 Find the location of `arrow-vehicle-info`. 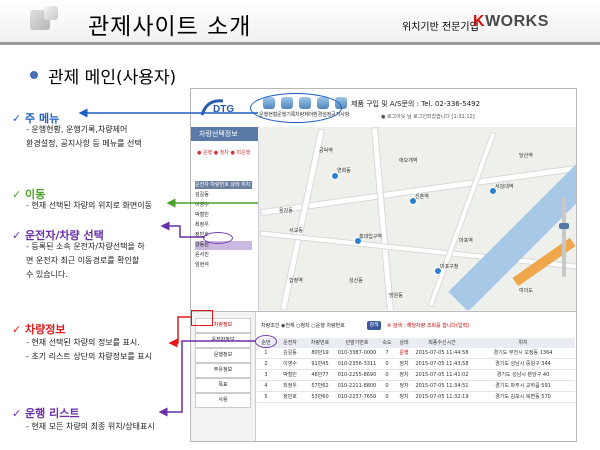

arrow-vehicle-info is located at coordinates (180, 332).